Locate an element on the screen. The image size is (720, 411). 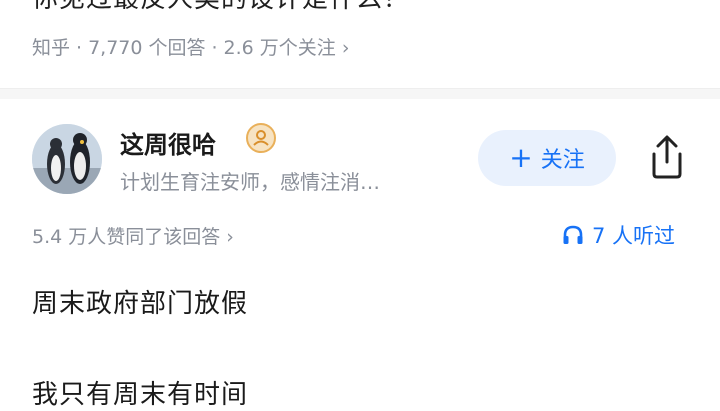
avatar is located at coordinates (67, 159).